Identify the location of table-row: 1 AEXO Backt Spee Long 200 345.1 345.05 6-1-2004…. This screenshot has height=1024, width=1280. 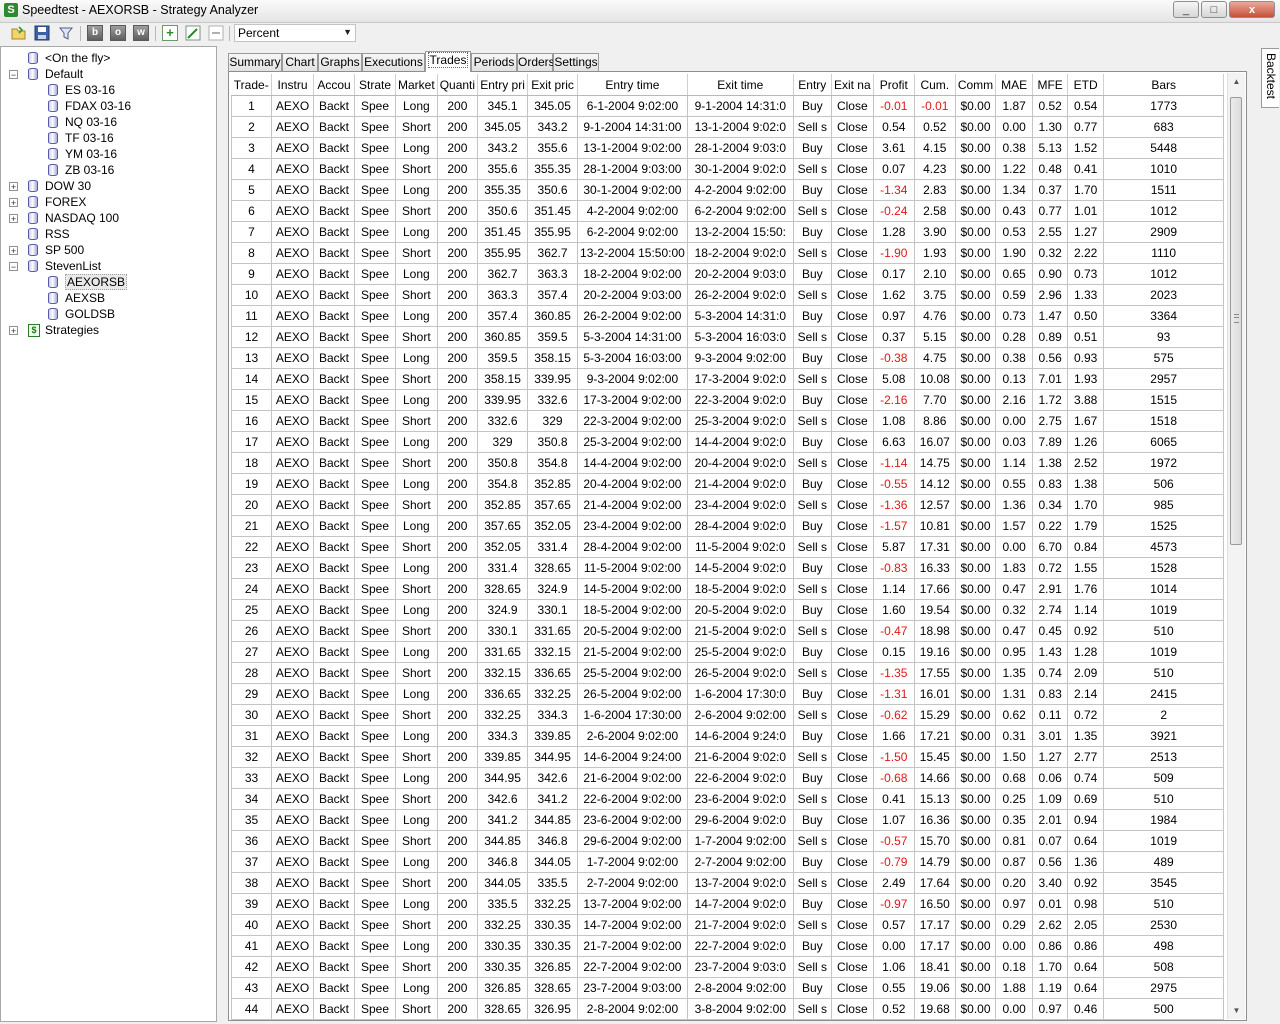
(728, 106).